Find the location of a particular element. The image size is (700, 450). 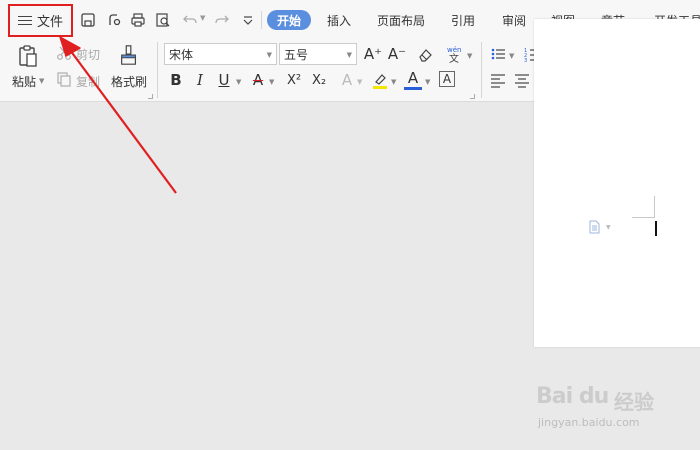

customize-quick-access-icon is located at coordinates (248, 20).